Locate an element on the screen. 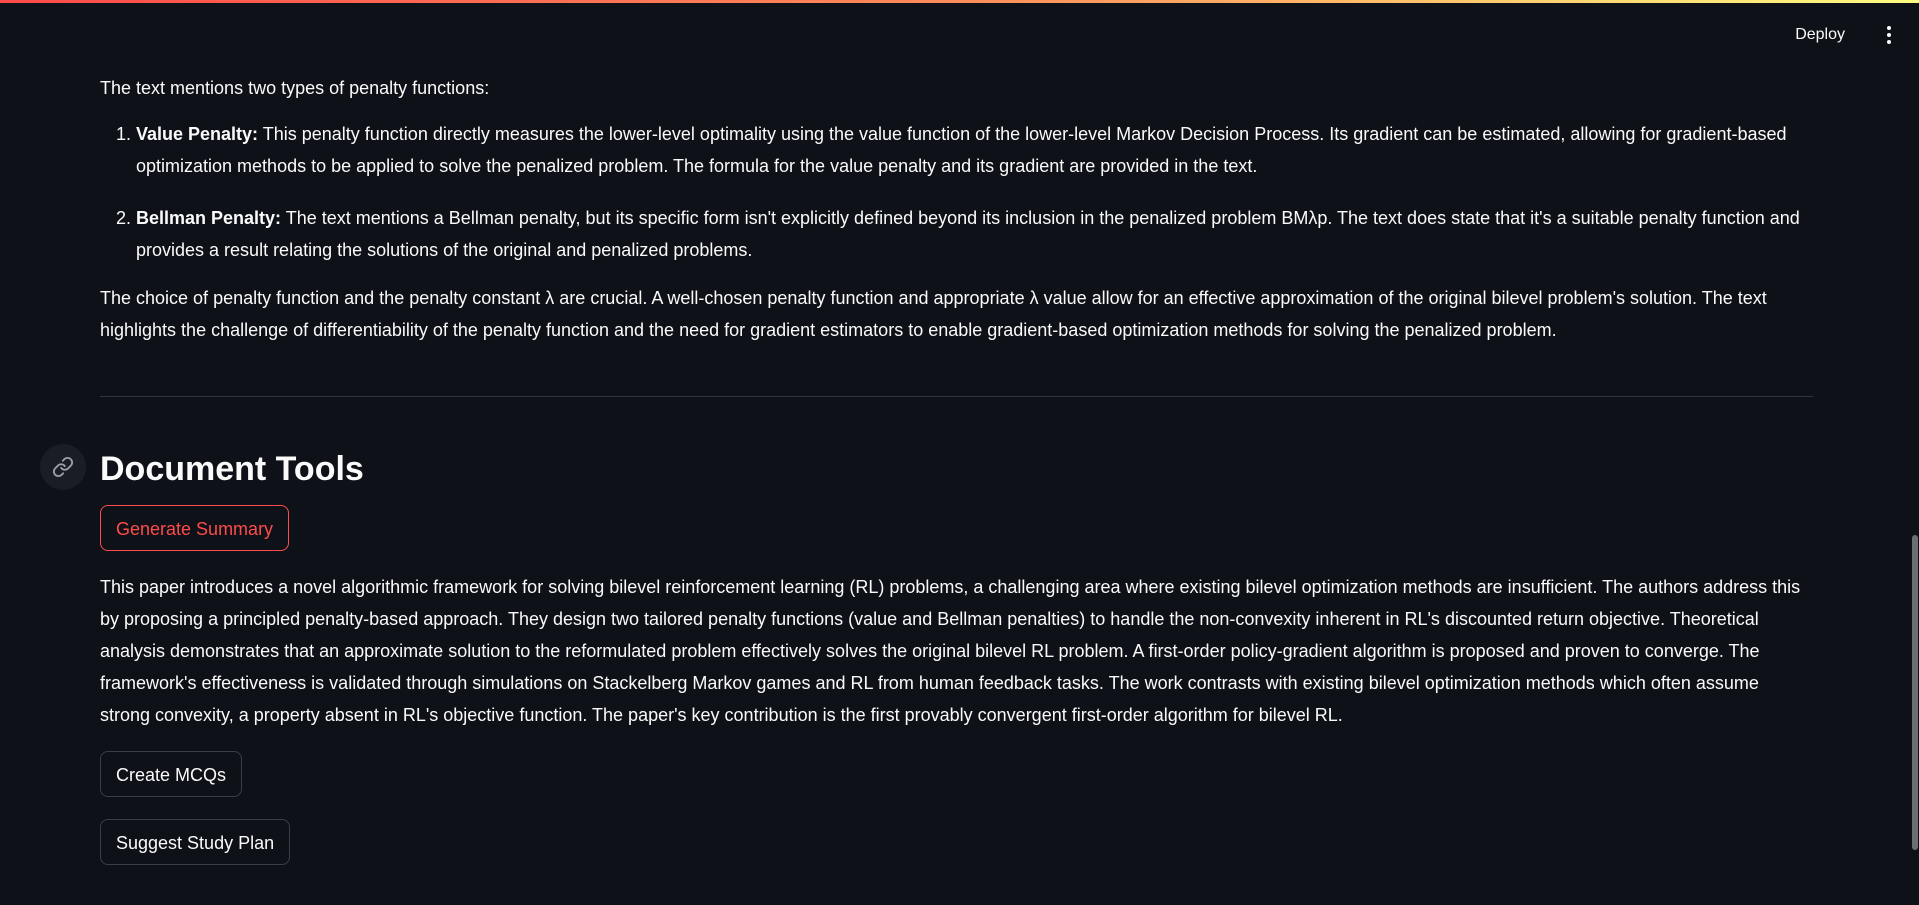 The height and width of the screenshot is (905, 1919). penalty-title: Value Penalty: is located at coordinates (197, 134).